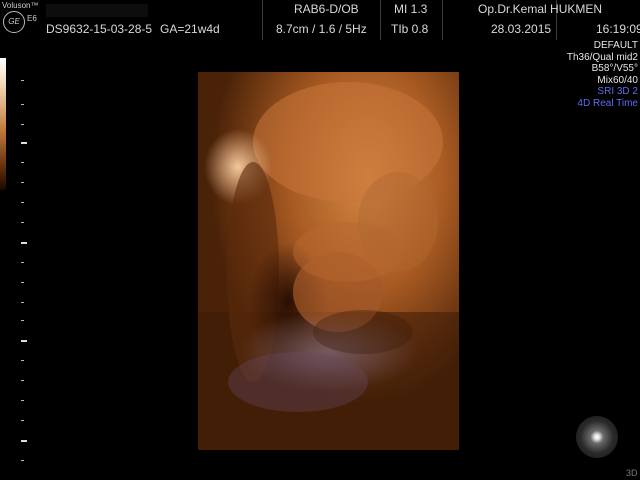  I want to click on exam-time: 16:19:09, so click(618, 29).